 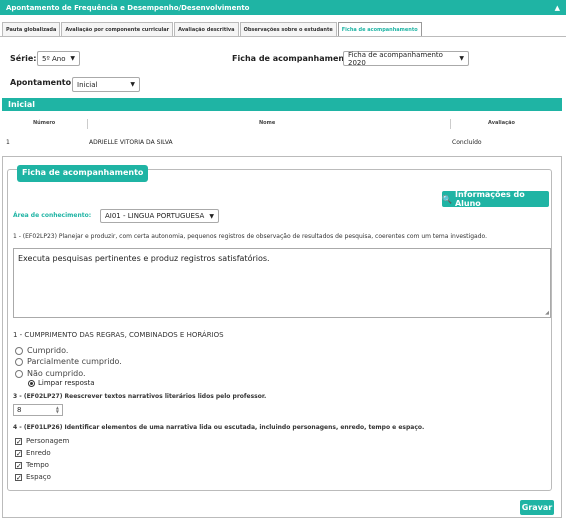 I want to click on tab-pauta-globalizada: Pauta globalizada, so click(x=31, y=29).